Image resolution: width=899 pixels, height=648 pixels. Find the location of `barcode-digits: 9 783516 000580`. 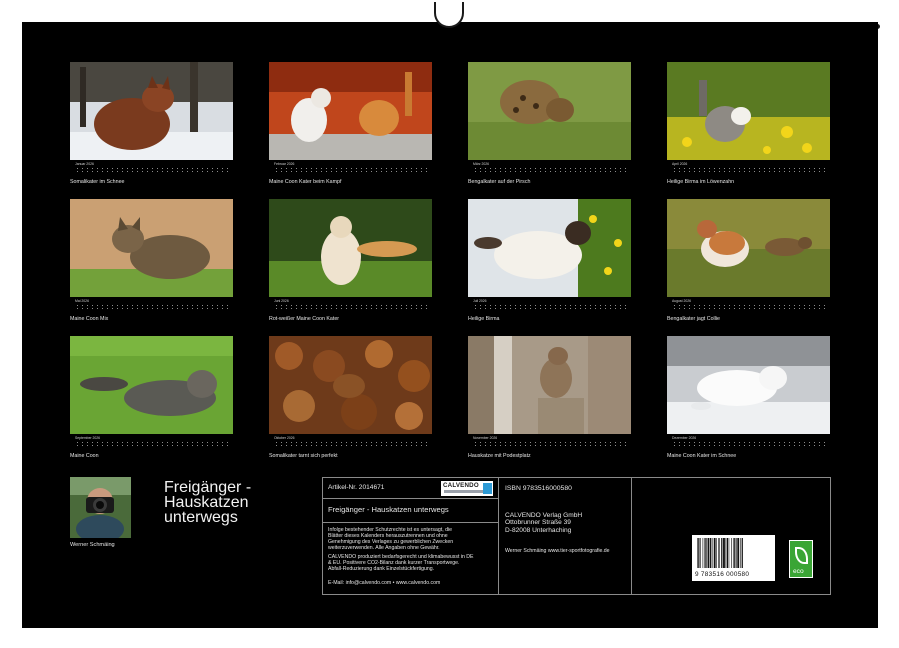

barcode-digits: 9 783516 000580 is located at coordinates (722, 574).